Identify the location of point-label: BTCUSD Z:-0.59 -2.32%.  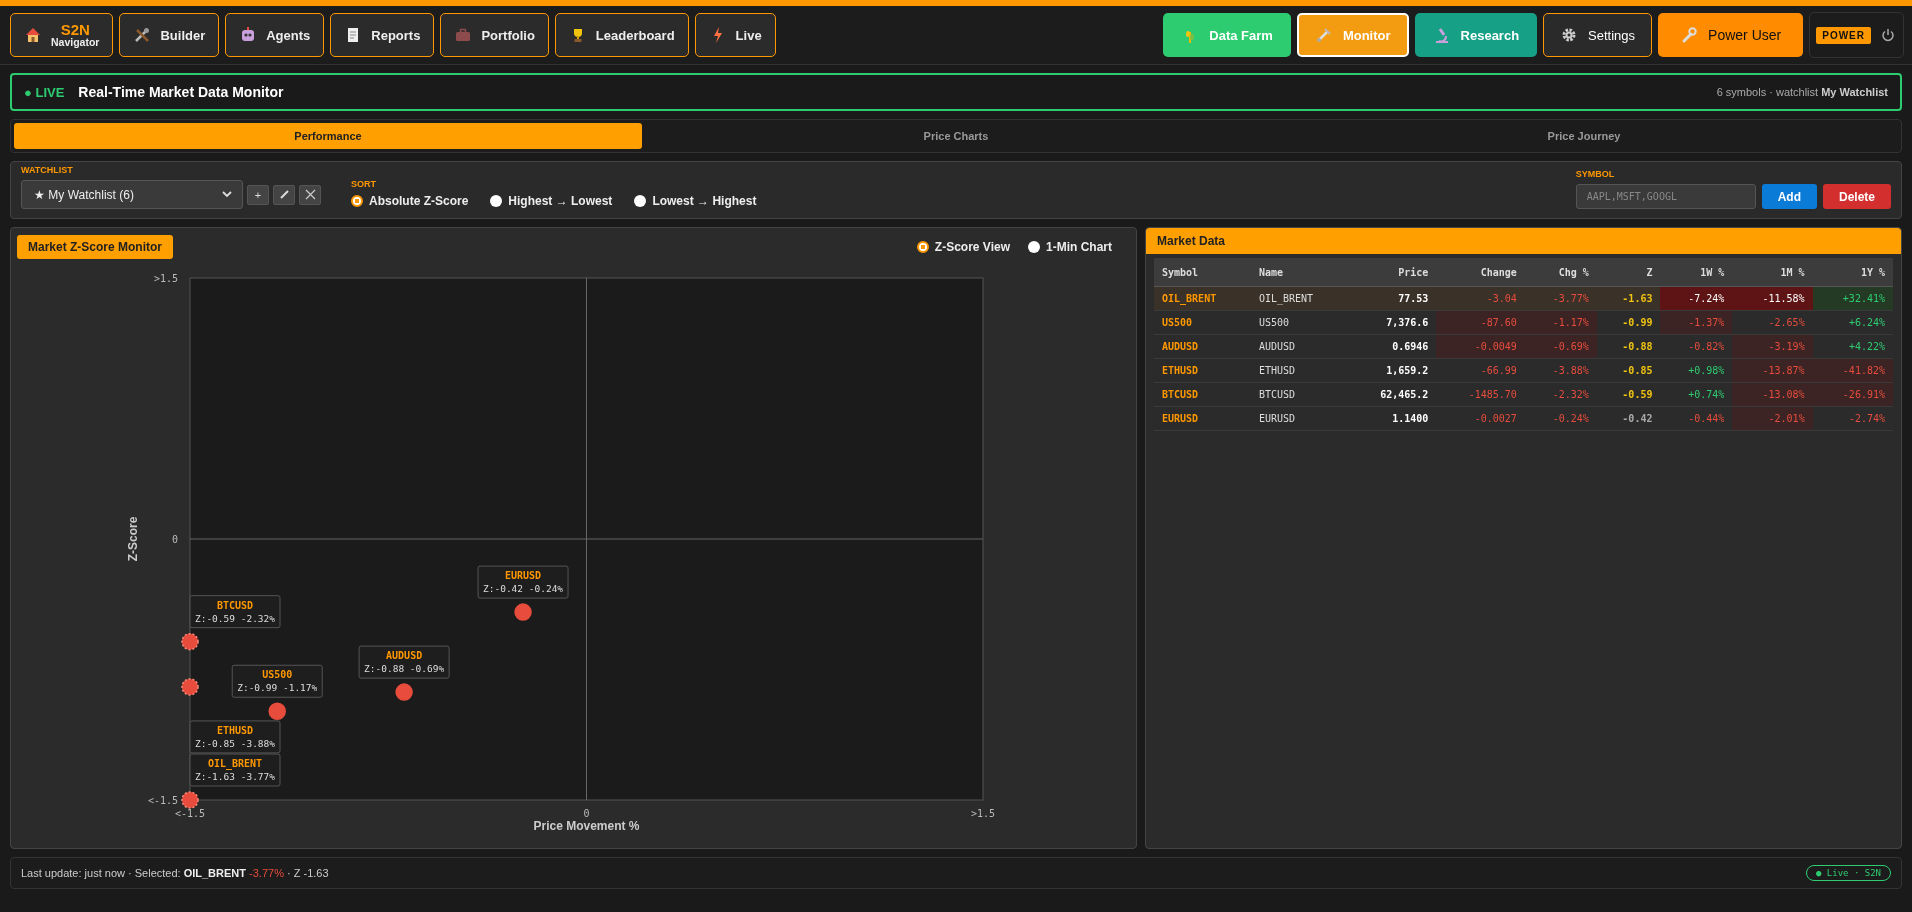
(235, 612).